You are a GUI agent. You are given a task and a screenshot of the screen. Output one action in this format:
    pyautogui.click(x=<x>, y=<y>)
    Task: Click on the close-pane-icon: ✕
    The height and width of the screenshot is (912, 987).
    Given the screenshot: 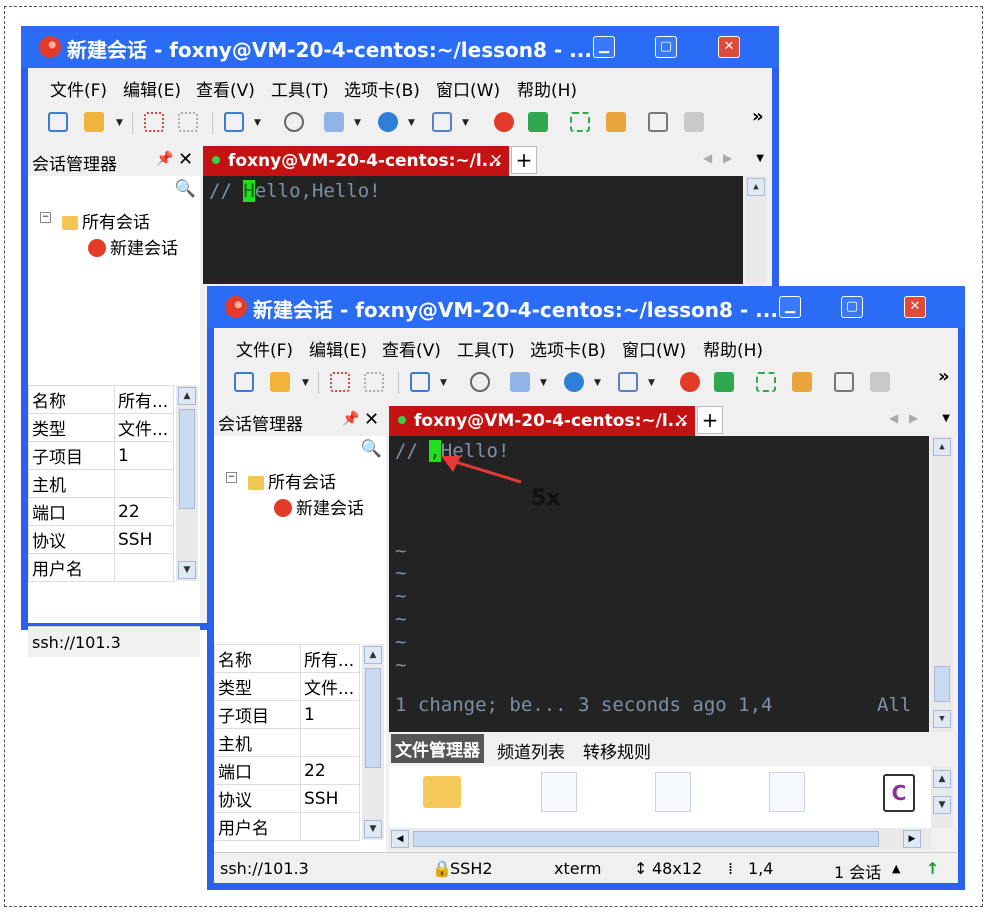 What is the action you would take?
    pyautogui.click(x=371, y=419)
    